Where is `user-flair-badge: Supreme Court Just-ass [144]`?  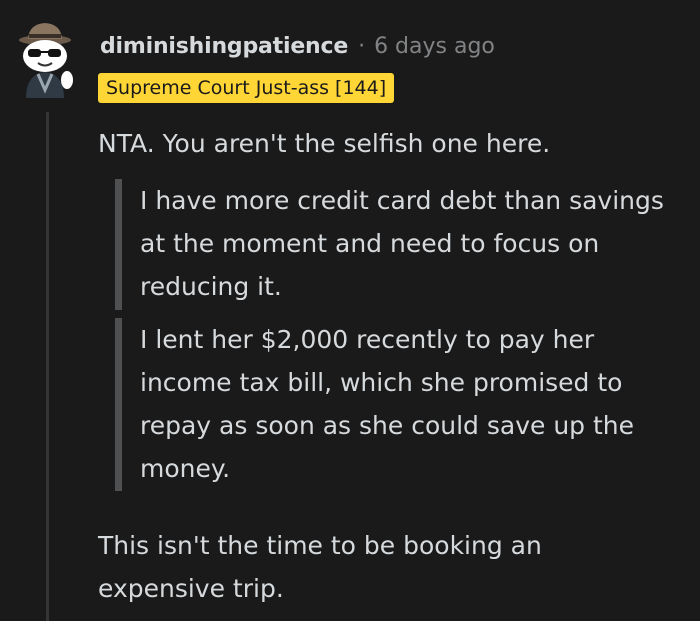 user-flair-badge: Supreme Court Just-ass [144] is located at coordinates (246, 88).